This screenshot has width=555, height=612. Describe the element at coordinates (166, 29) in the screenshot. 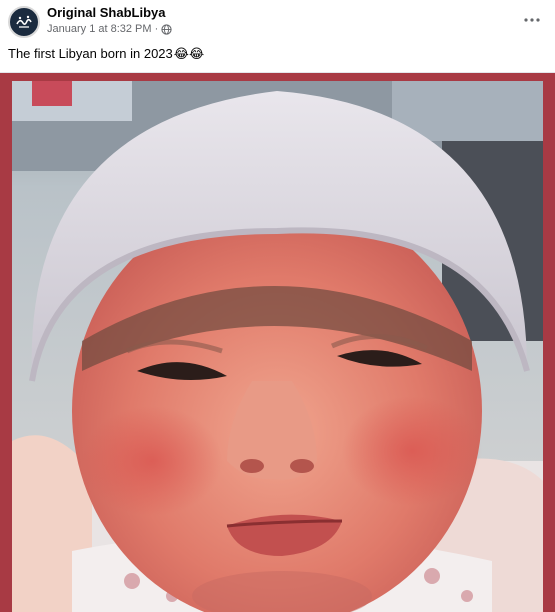

I see `globe-icon` at that location.